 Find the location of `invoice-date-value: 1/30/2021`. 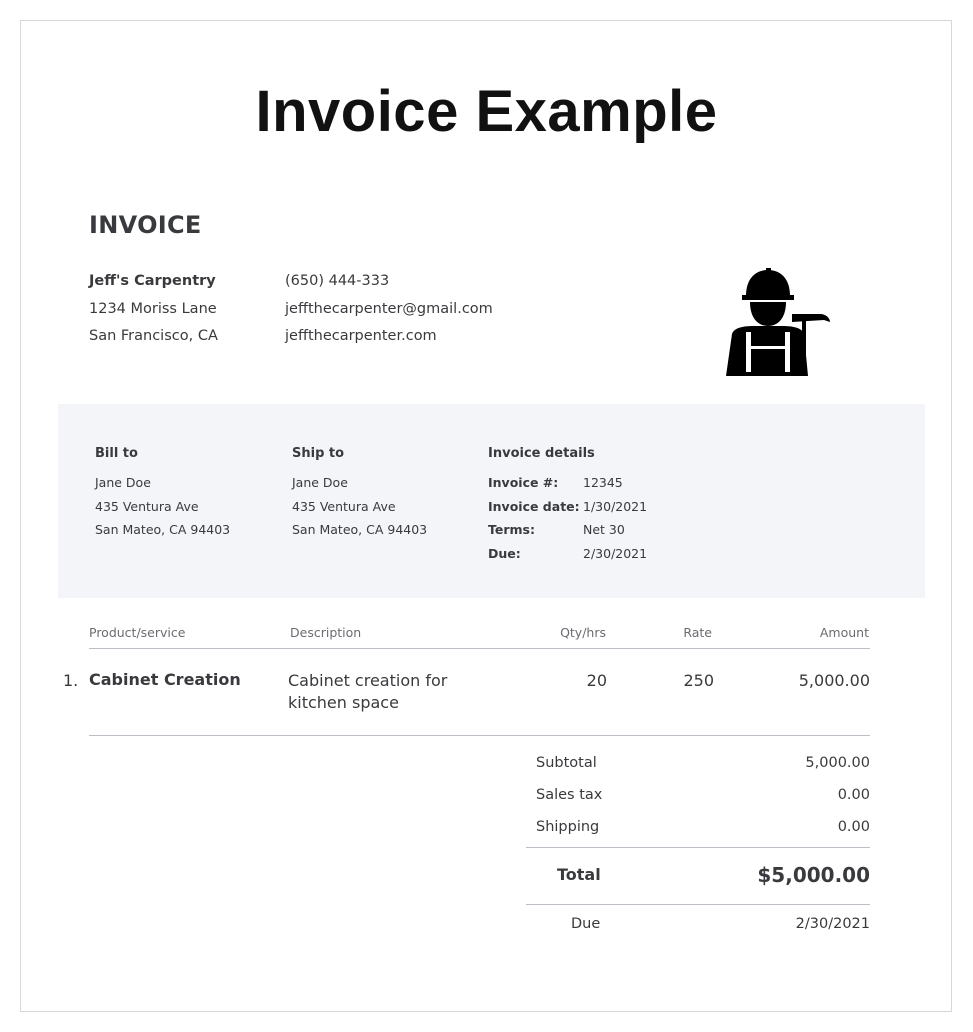

invoice-date-value: 1/30/2021 is located at coordinates (615, 506).